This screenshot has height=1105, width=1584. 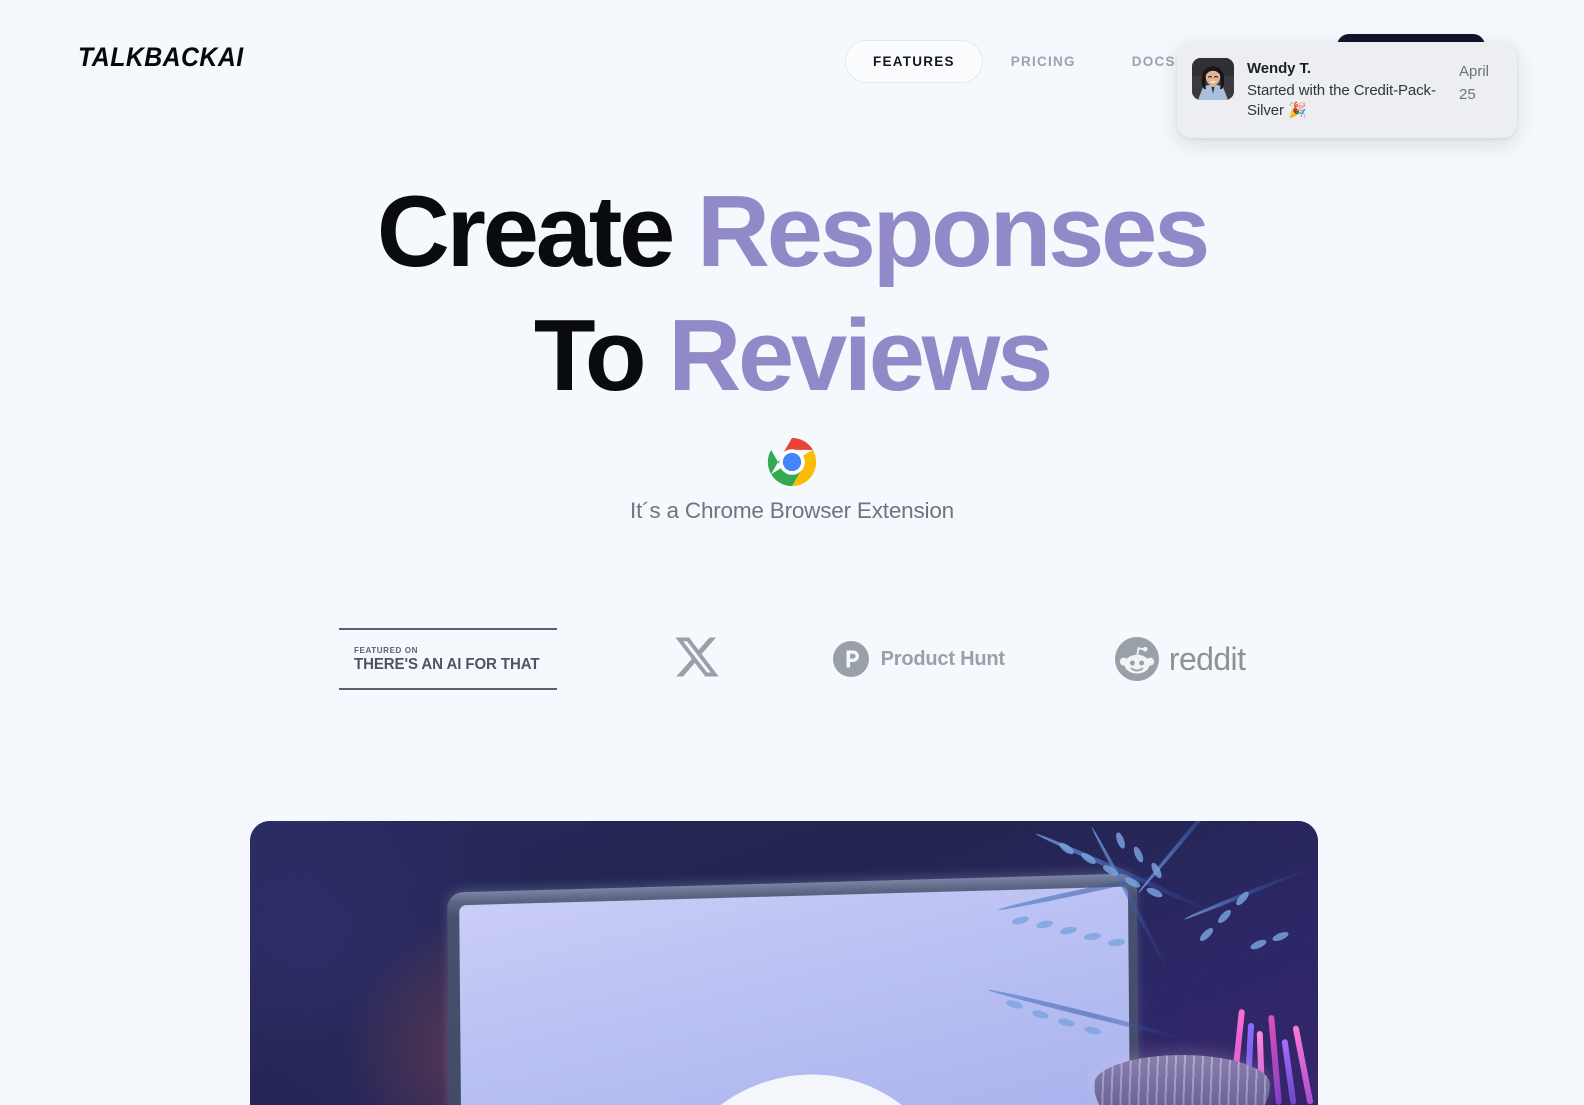 What do you see at coordinates (601, 356) in the screenshot?
I see `headline-plain-2: To` at bounding box center [601, 356].